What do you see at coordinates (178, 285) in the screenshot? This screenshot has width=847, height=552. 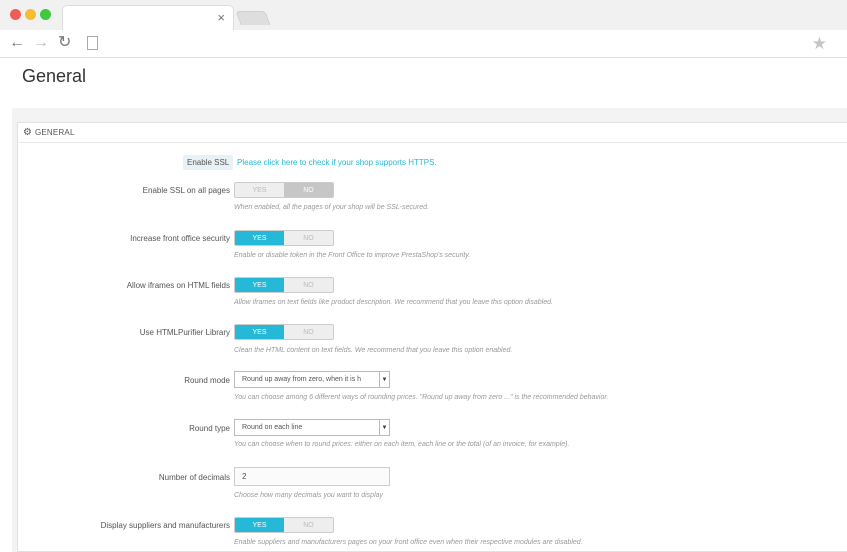 I see `iframes-label: Allow iframes on HTML fields` at bounding box center [178, 285].